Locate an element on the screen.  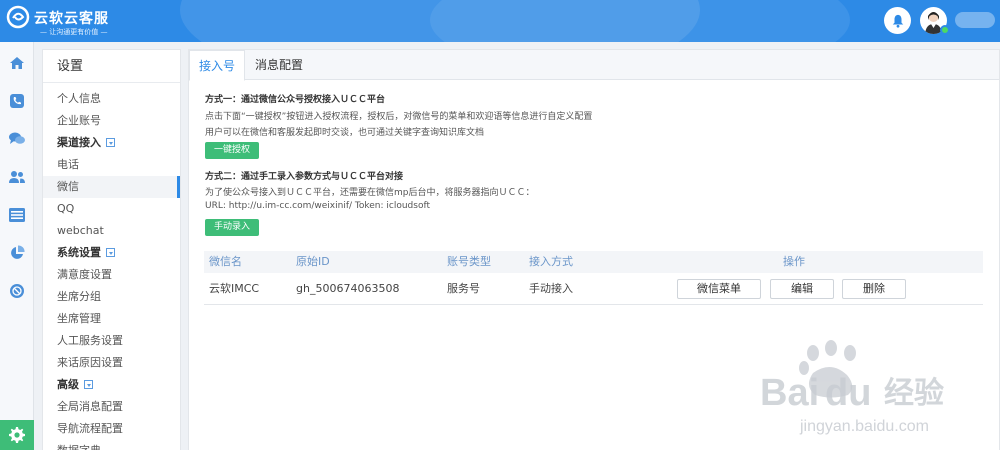
globe-icon is located at coordinates (17, 291).